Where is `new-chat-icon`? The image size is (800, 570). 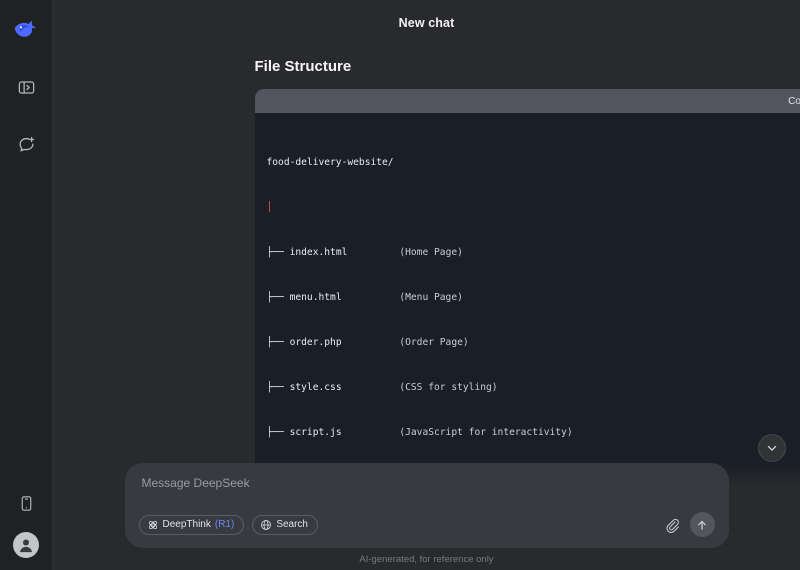 new-chat-icon is located at coordinates (26, 144).